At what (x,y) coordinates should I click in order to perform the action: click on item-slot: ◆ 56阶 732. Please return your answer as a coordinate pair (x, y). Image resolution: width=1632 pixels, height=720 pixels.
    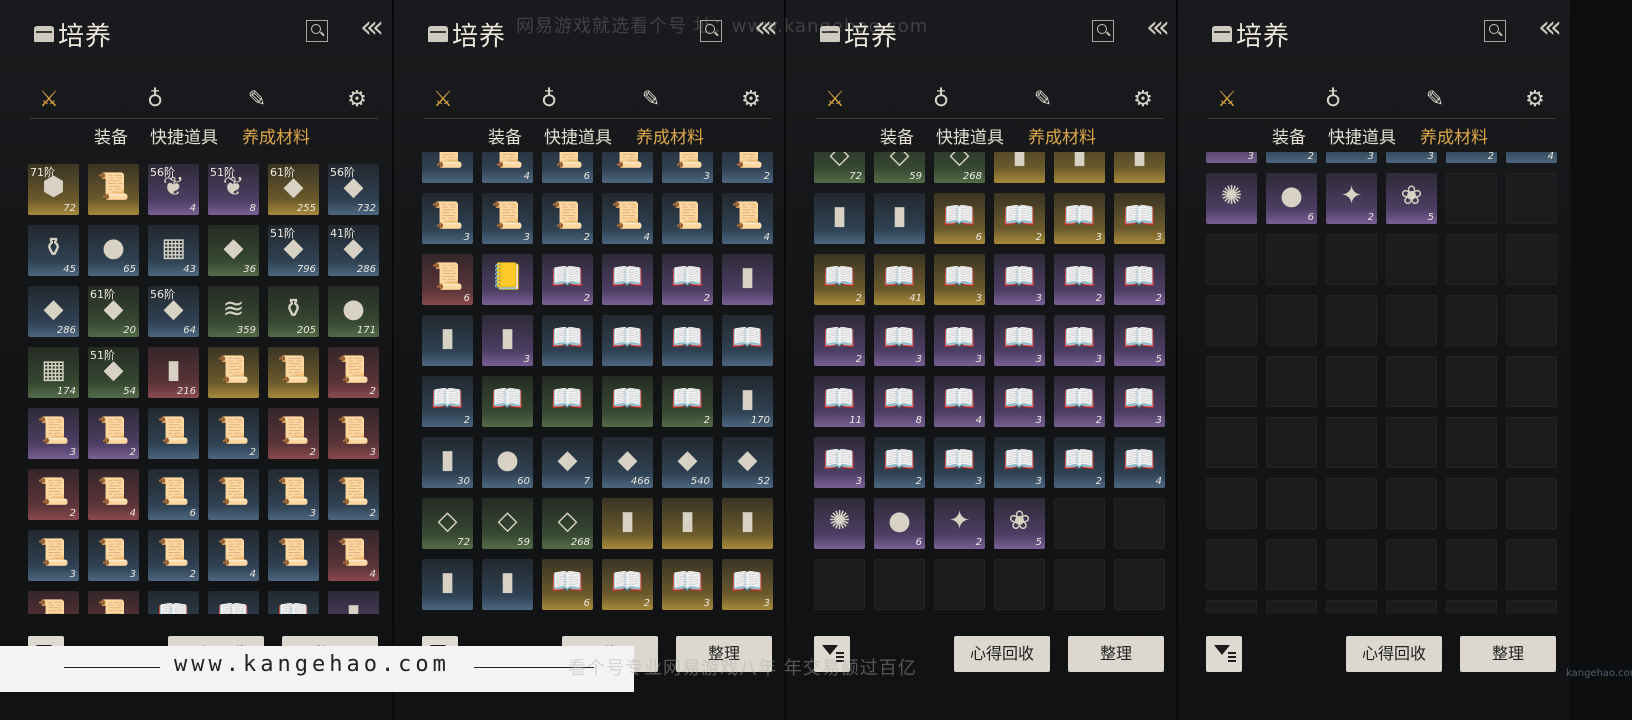
    Looking at the image, I should click on (353, 189).